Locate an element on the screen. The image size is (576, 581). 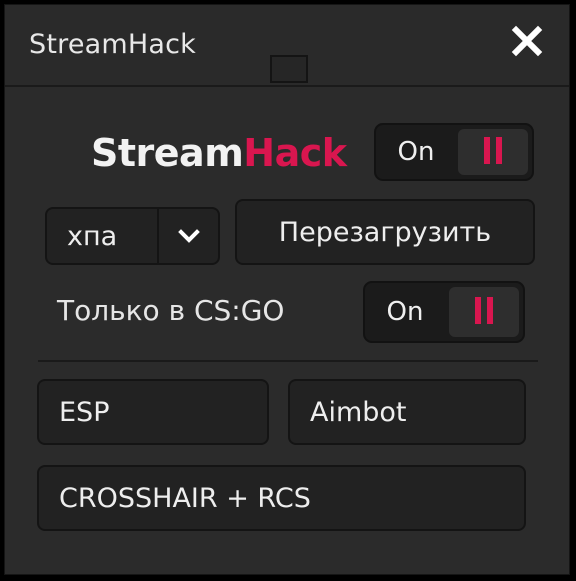
main-toggle-label: On is located at coordinates (416, 152).